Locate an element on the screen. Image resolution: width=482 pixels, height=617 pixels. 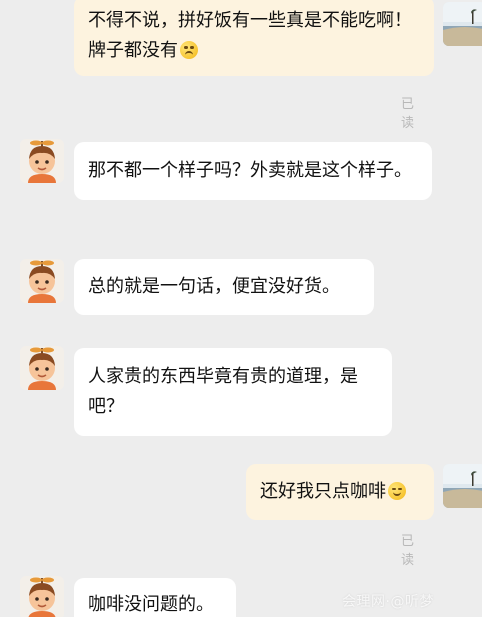
watermark: 会理网·@听梦 is located at coordinates (388, 602).